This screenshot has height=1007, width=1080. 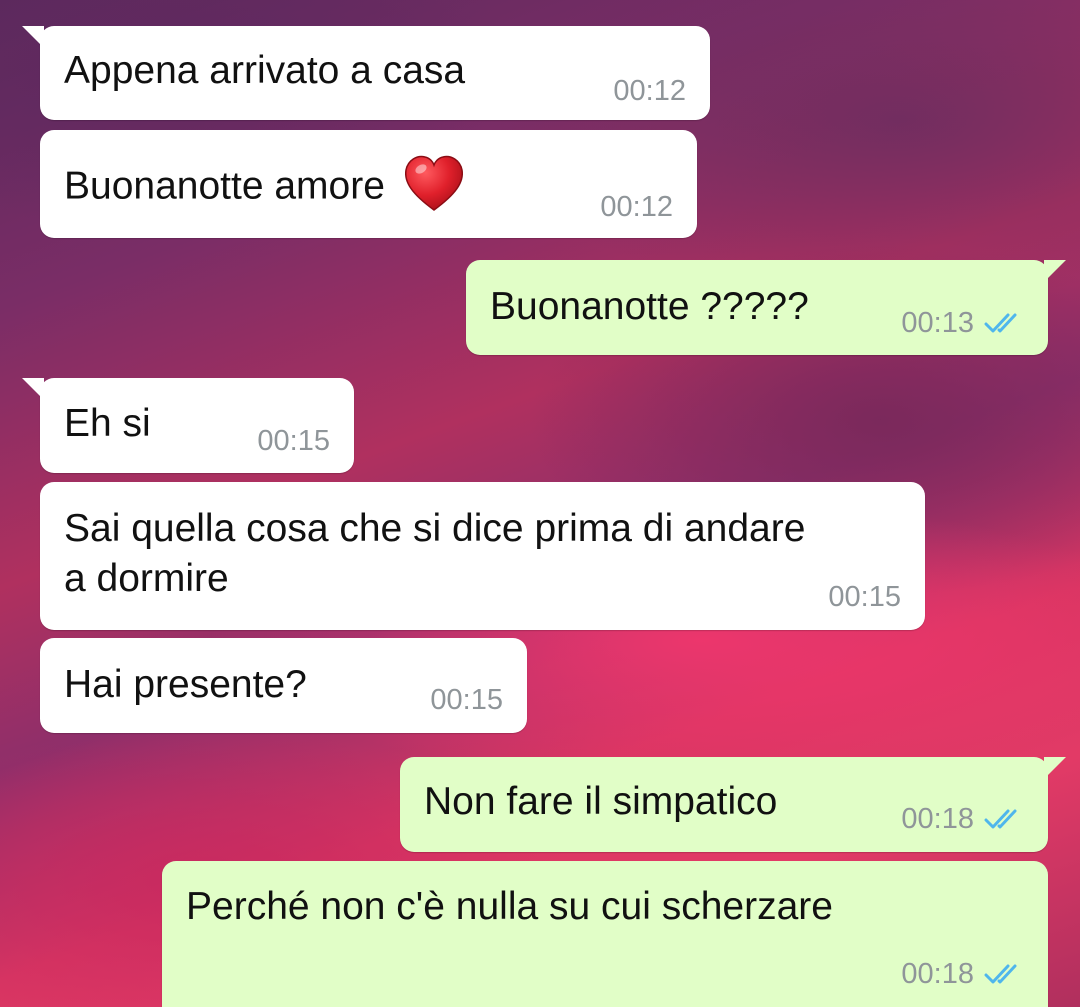 I want to click on message-timestamp: 00:13, so click(x=937, y=323).